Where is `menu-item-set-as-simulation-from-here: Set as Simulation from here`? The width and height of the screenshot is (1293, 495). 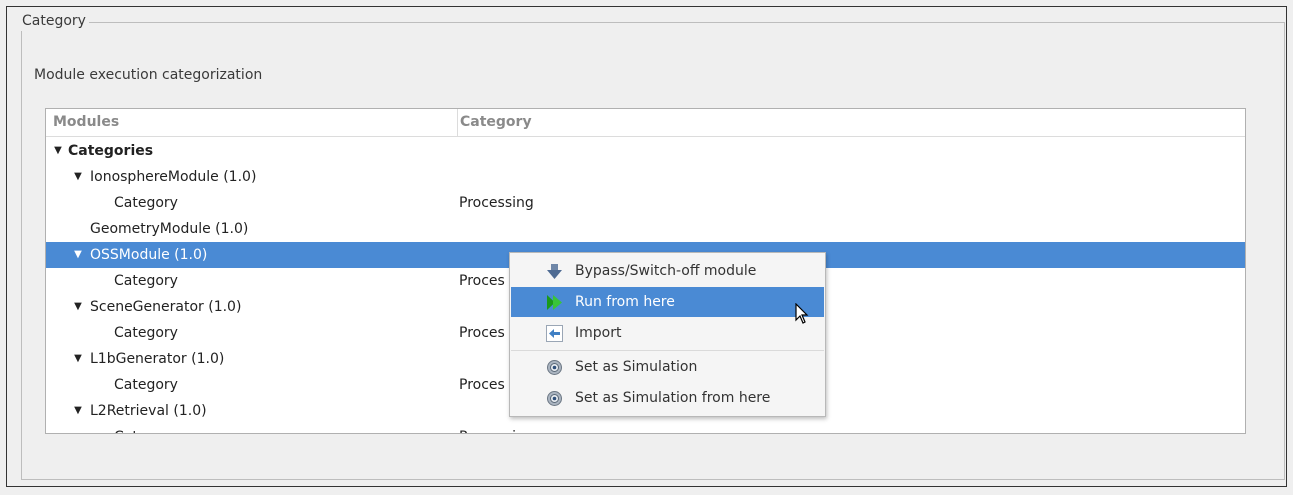 menu-item-set-as-simulation-from-here: Set as Simulation from here is located at coordinates (667, 398).